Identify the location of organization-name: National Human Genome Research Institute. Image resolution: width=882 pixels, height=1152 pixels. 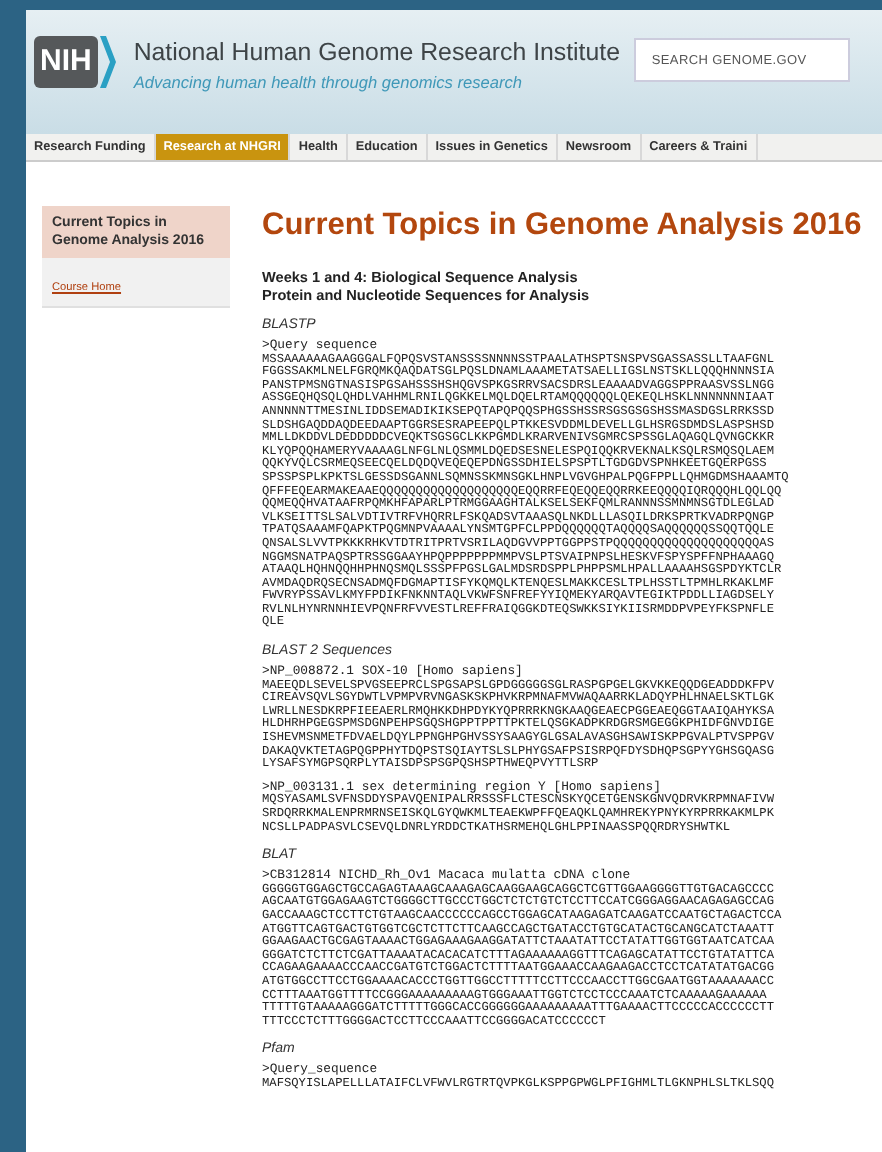
(377, 52).